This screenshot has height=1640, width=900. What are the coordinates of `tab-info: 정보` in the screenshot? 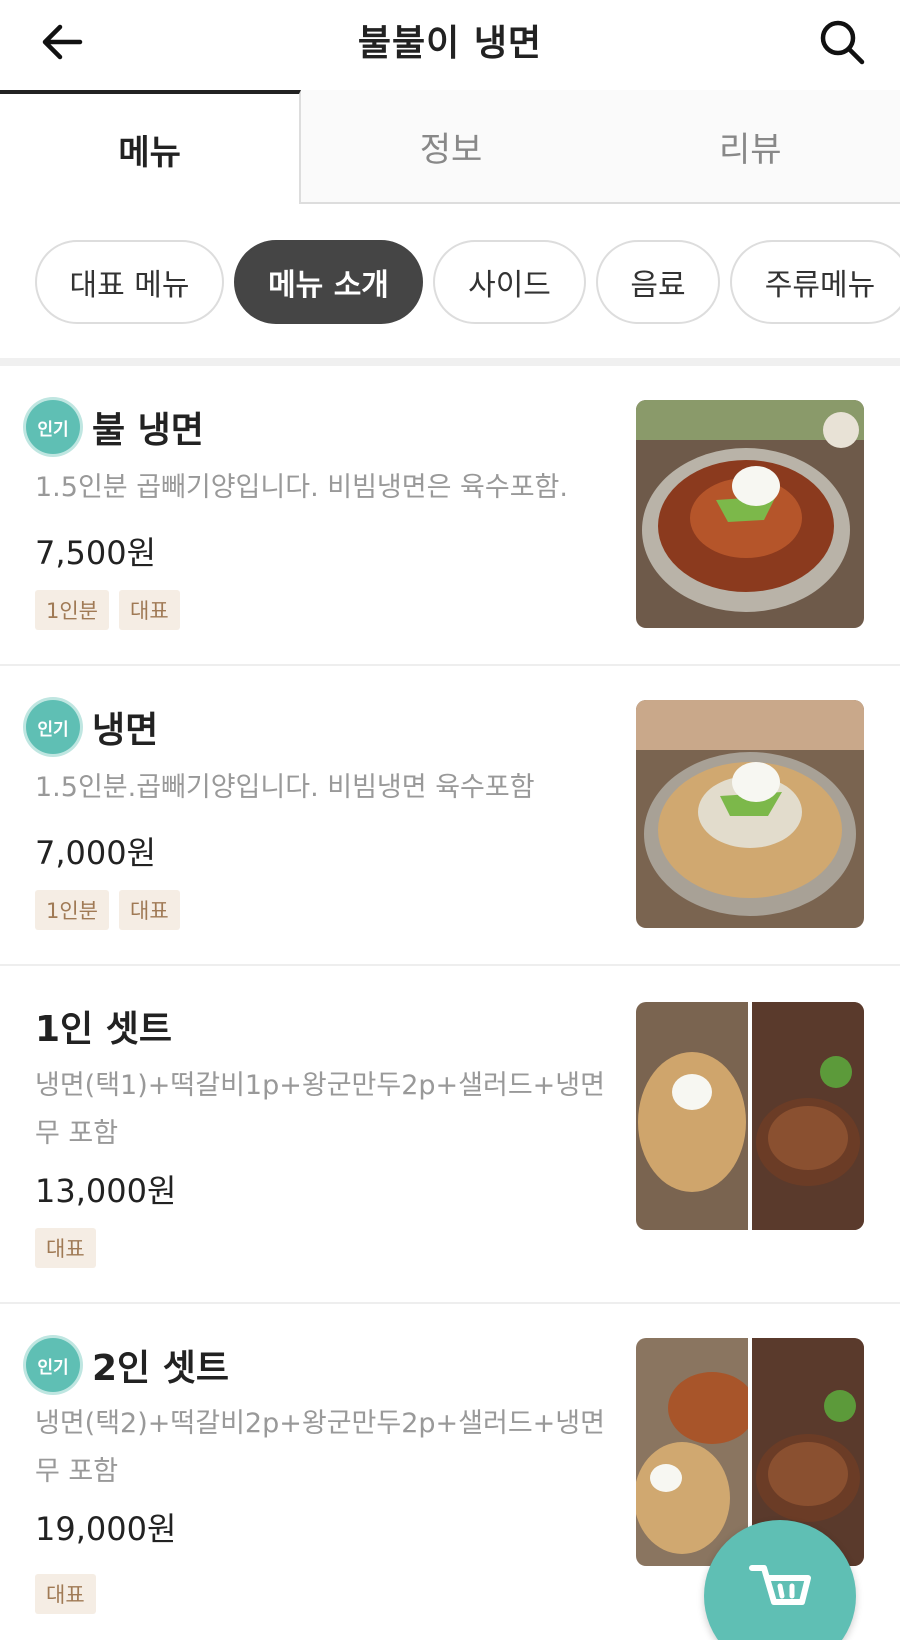 It's located at (451, 147).